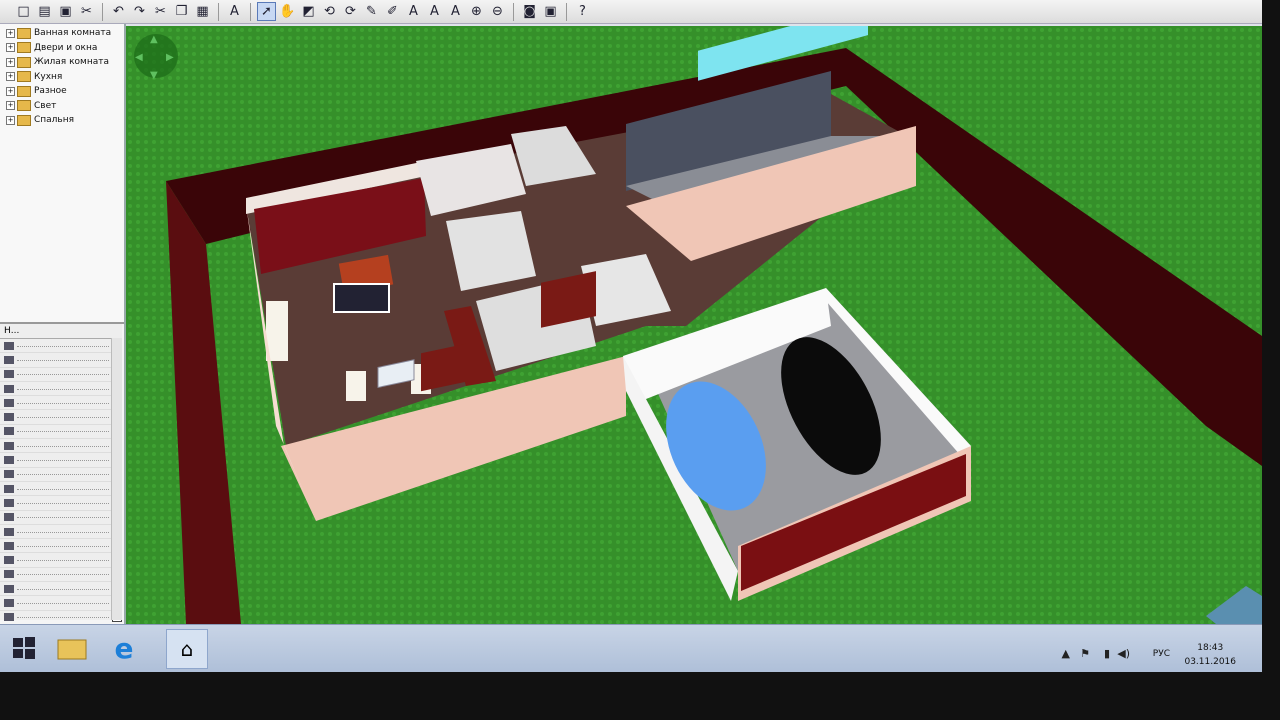  Describe the element at coordinates (62, 77) in the screenshot. I see `catalog-item: + Кухня` at that location.